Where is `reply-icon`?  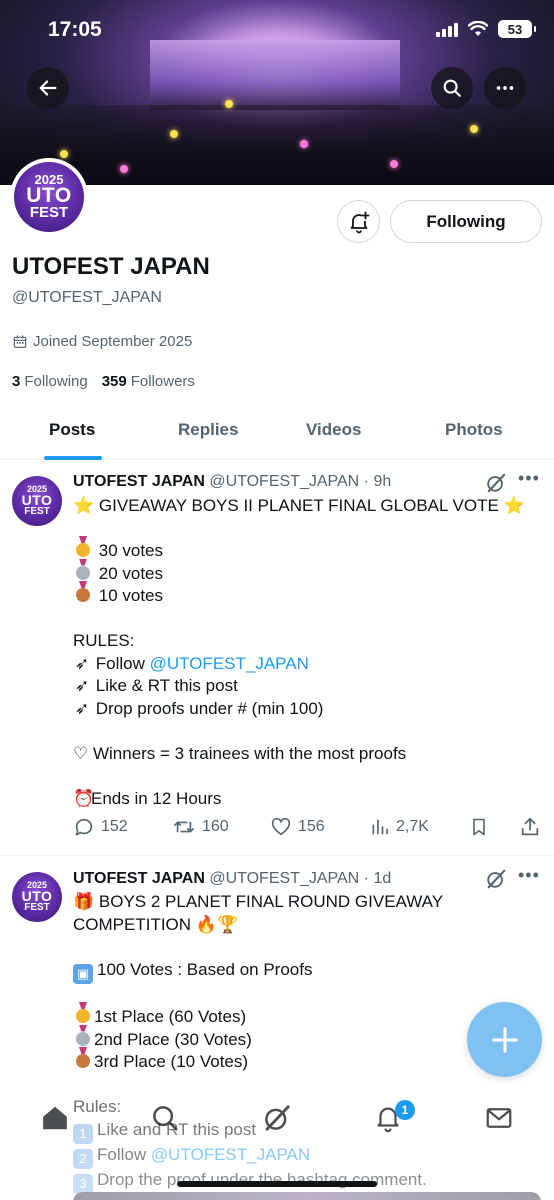
reply-icon is located at coordinates (84, 827).